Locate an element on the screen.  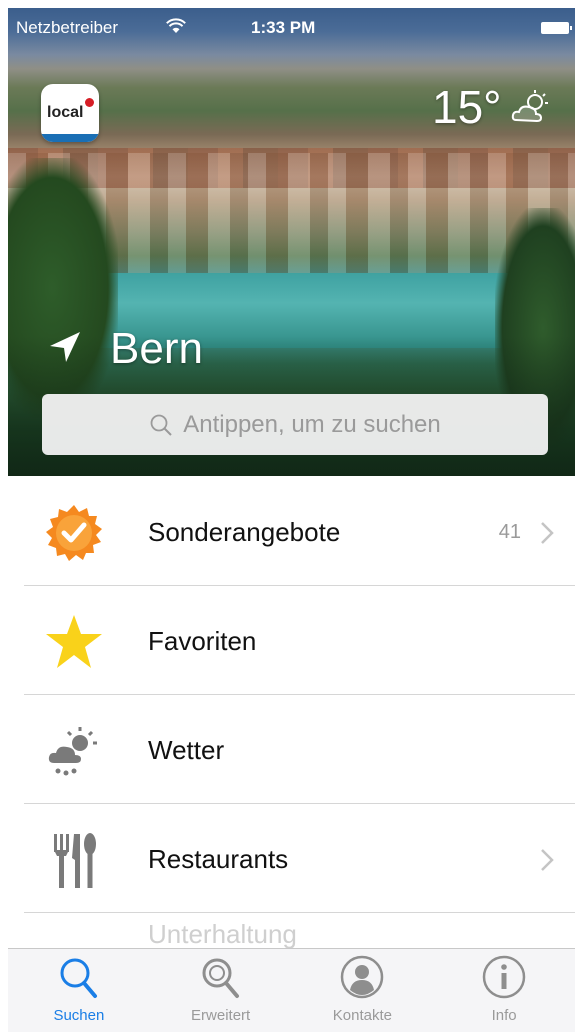
status-time: 1:33 PM is located at coordinates (283, 27).